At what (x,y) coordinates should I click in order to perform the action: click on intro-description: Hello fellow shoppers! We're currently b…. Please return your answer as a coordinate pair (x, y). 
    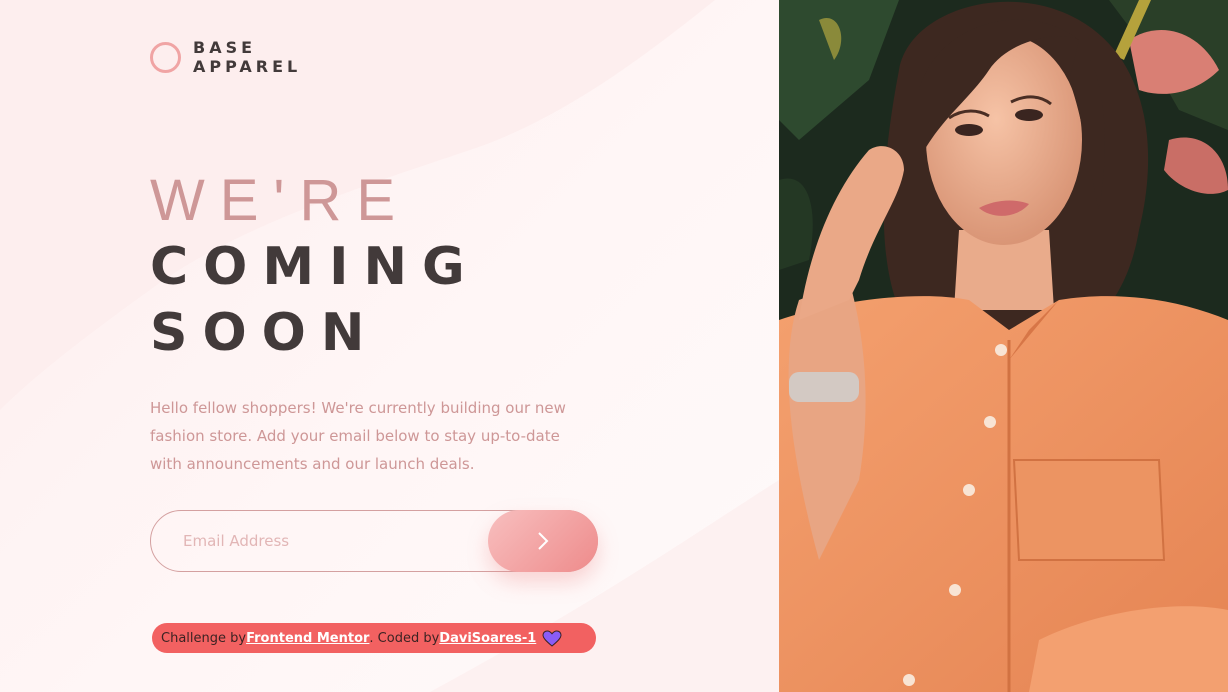
    Looking at the image, I should click on (358, 436).